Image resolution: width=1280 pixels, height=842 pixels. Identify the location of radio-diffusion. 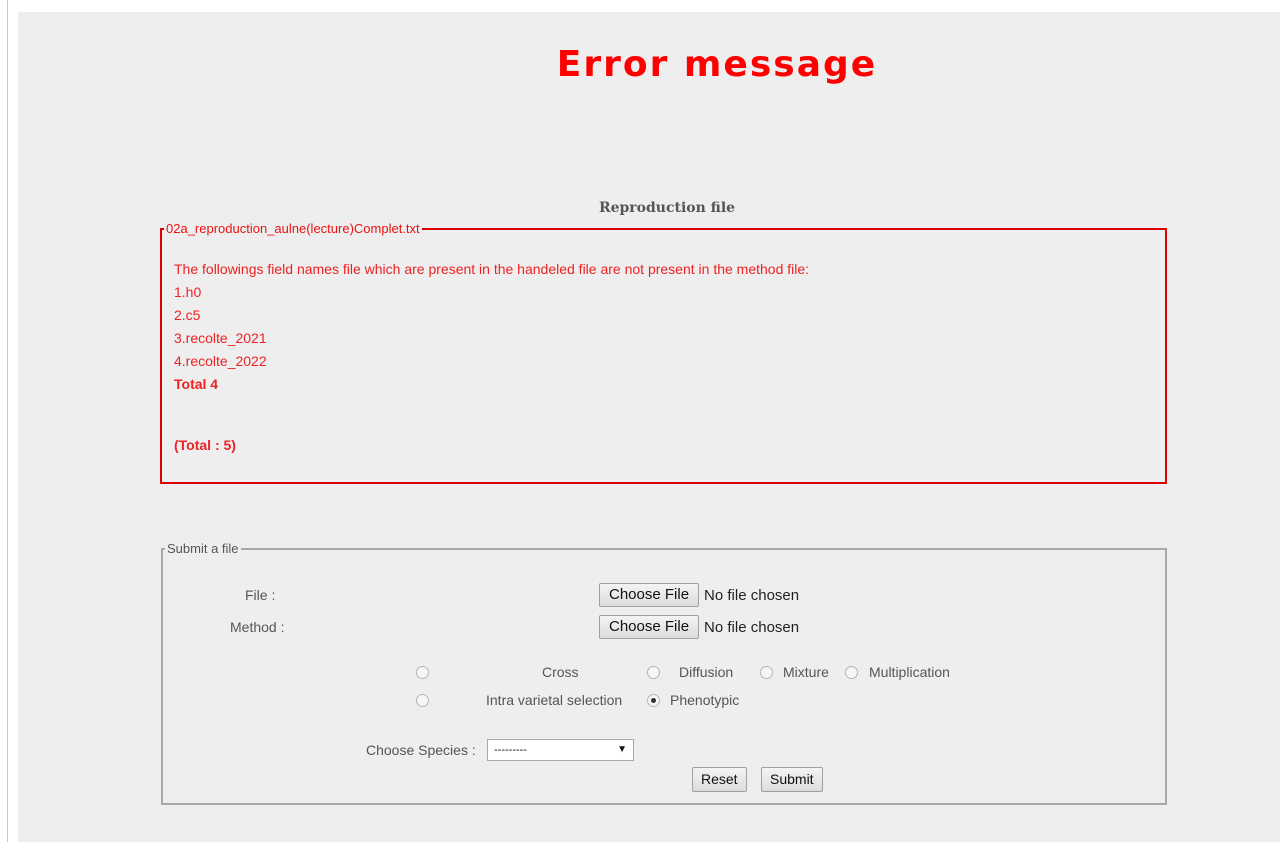
(653, 672).